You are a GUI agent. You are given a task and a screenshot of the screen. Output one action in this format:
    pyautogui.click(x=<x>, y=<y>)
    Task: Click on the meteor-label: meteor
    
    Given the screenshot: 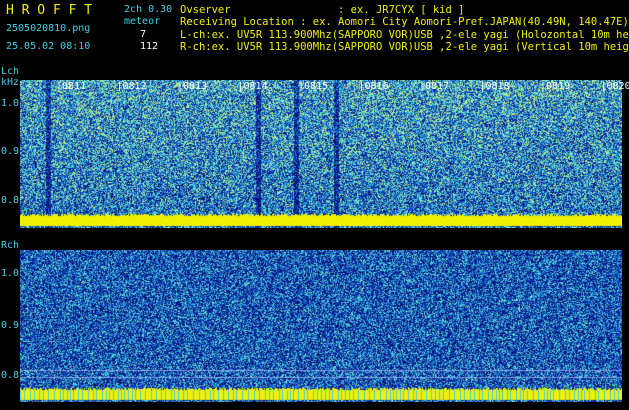 What is the action you would take?
    pyautogui.click(x=142, y=21)
    